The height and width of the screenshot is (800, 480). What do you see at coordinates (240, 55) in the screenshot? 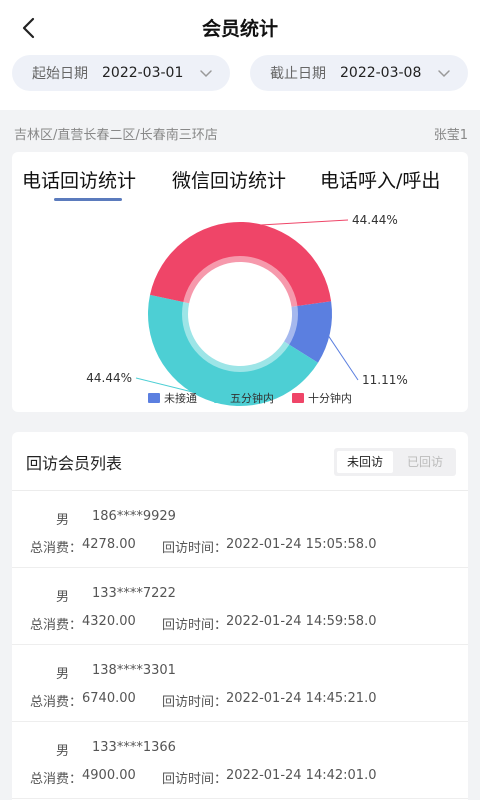
I see `top-bar: 会员统计 起始日期 2022-03-01 截止日期 2022-03-08` at bounding box center [240, 55].